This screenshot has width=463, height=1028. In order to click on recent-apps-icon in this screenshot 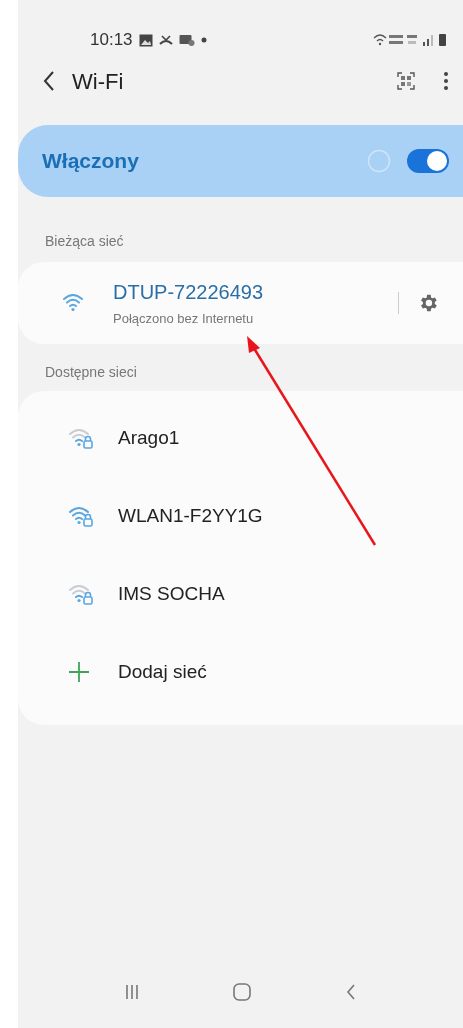, I will do `click(132, 992)`.